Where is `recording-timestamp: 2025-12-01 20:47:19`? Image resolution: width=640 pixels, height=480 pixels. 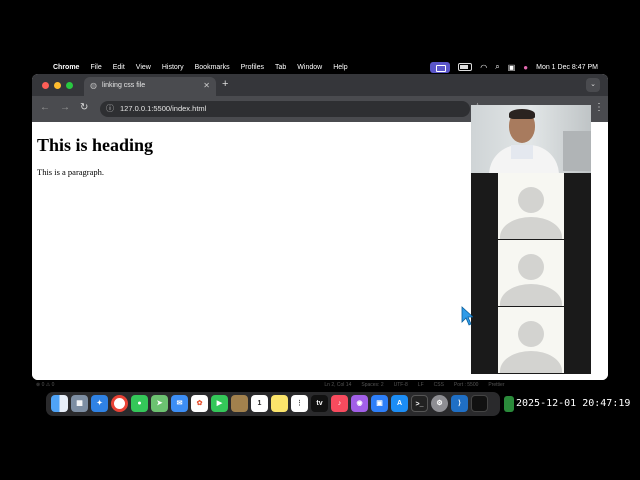 recording-timestamp: 2025-12-01 20:47:19 is located at coordinates (573, 403).